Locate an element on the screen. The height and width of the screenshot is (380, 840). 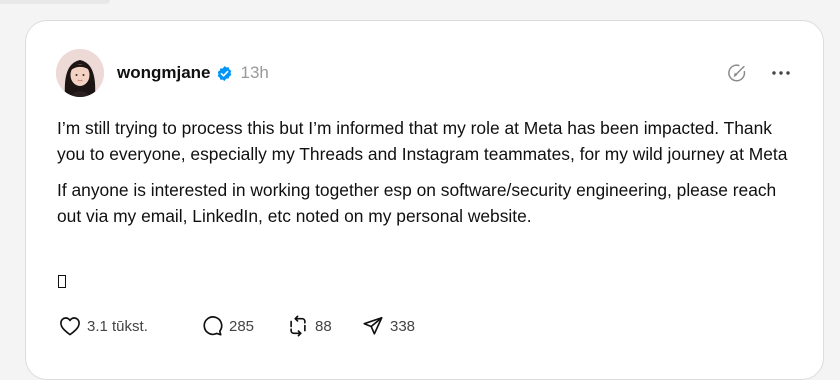
reply-count: 285 is located at coordinates (242, 326).